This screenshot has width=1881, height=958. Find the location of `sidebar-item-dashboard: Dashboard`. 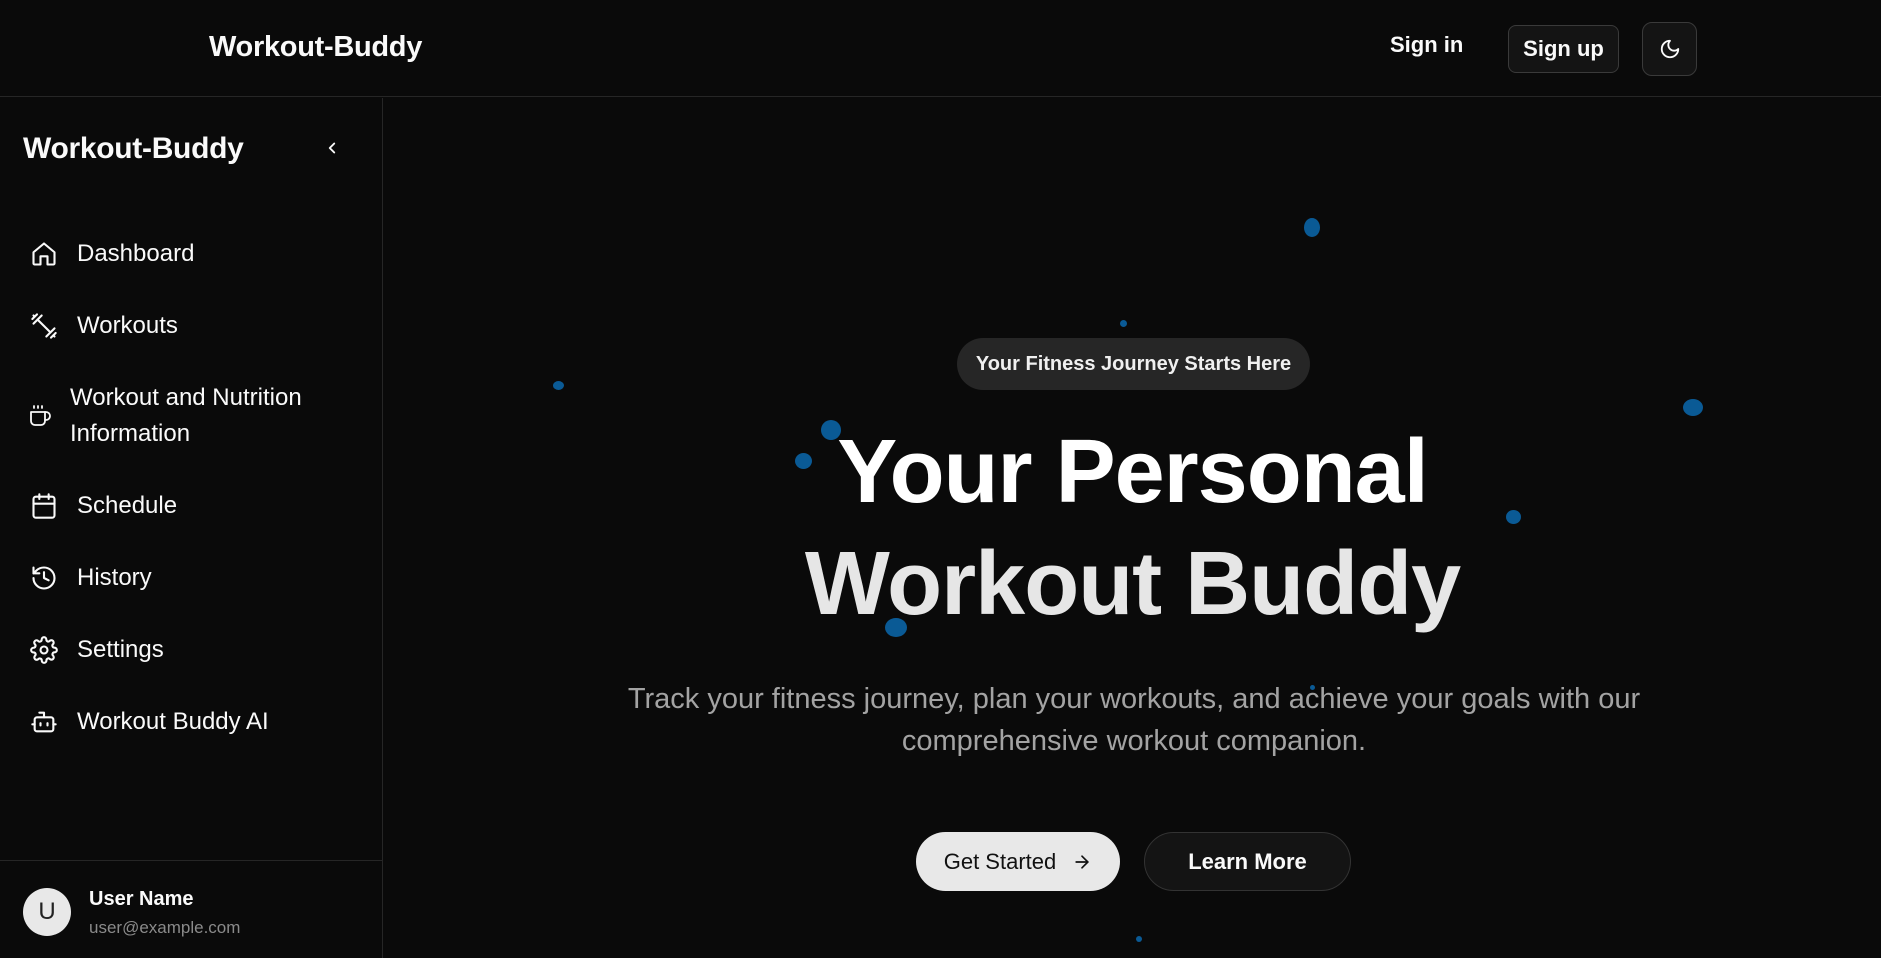

sidebar-item-dashboard: Dashboard is located at coordinates (111, 254).